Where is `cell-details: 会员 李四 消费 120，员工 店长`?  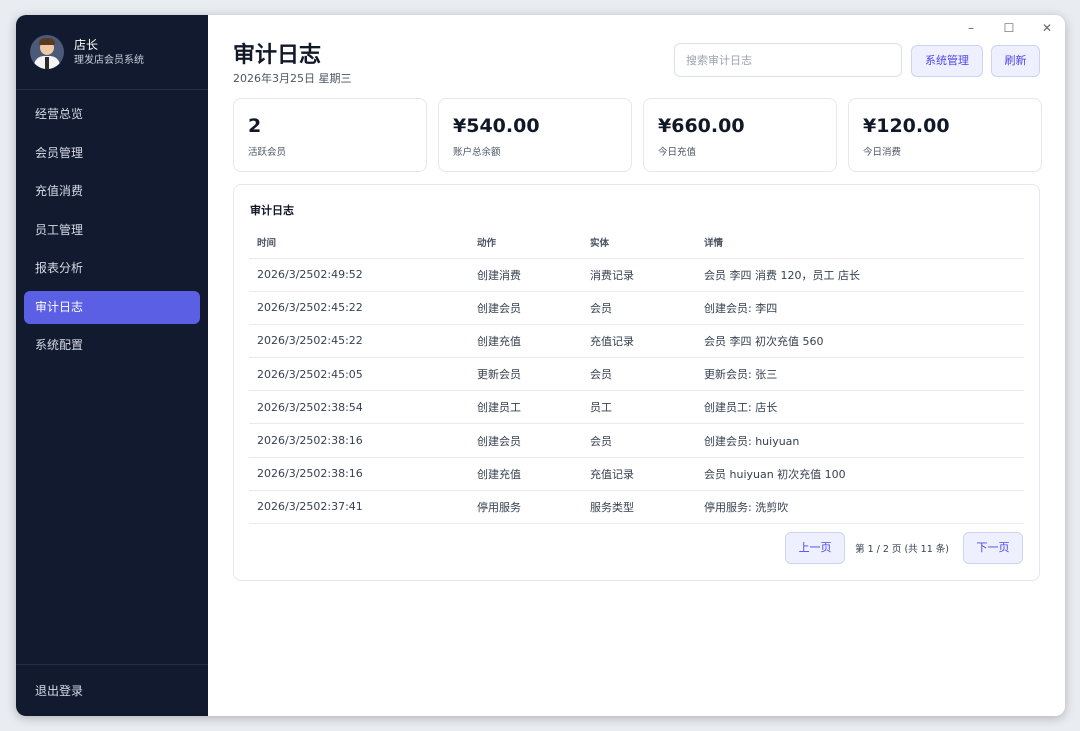 cell-details: 会员 李四 消费 120，员工 店长 is located at coordinates (860, 275).